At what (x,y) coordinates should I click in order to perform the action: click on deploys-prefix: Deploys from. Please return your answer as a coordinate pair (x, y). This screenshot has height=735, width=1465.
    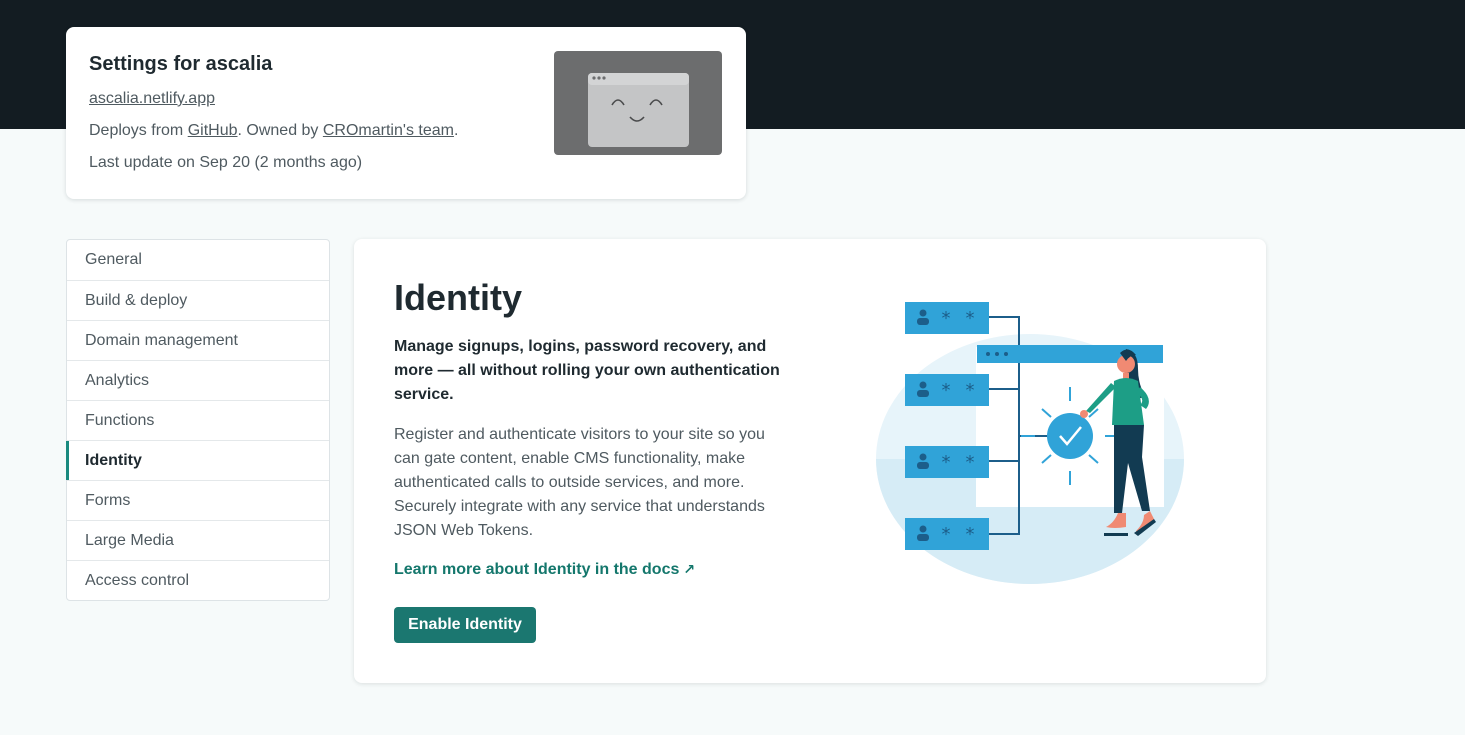
    Looking at the image, I should click on (138, 130).